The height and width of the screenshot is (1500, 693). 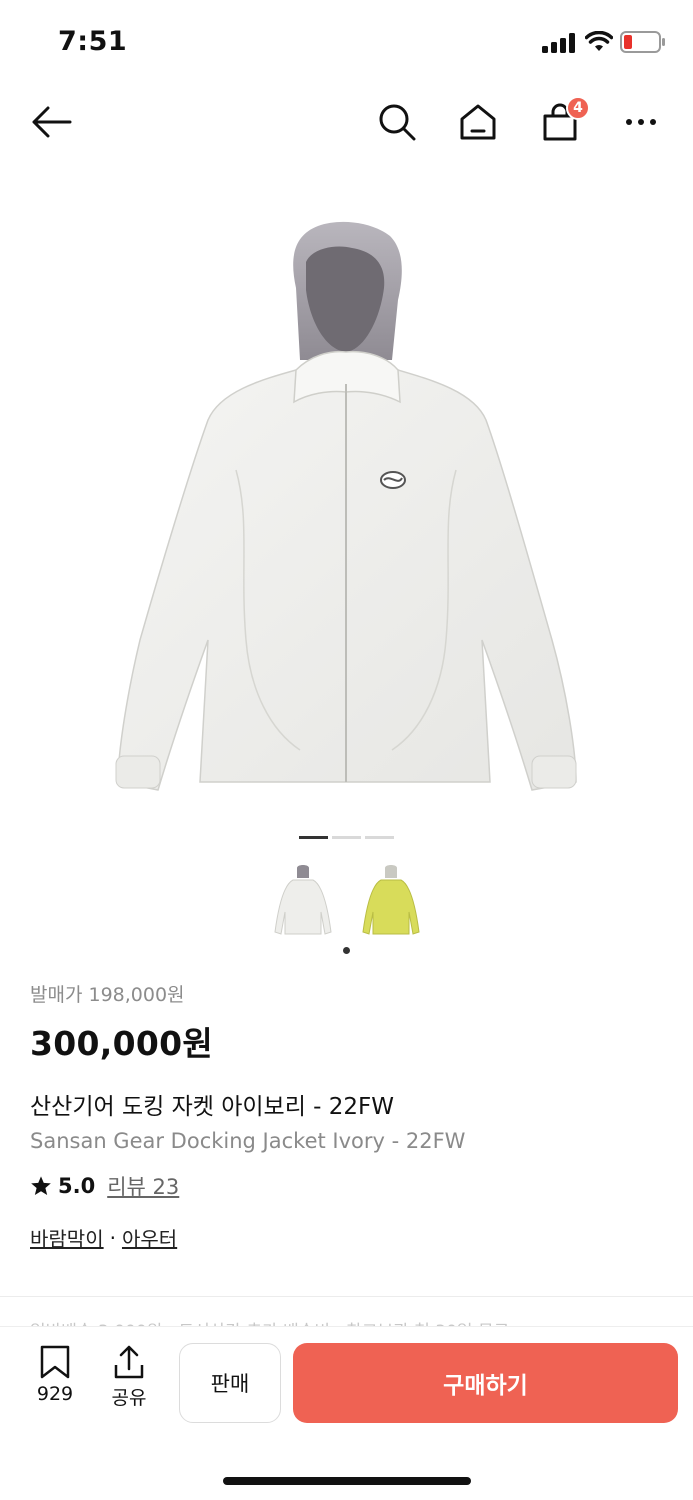 I want to click on home-icon, so click(x=478, y=122).